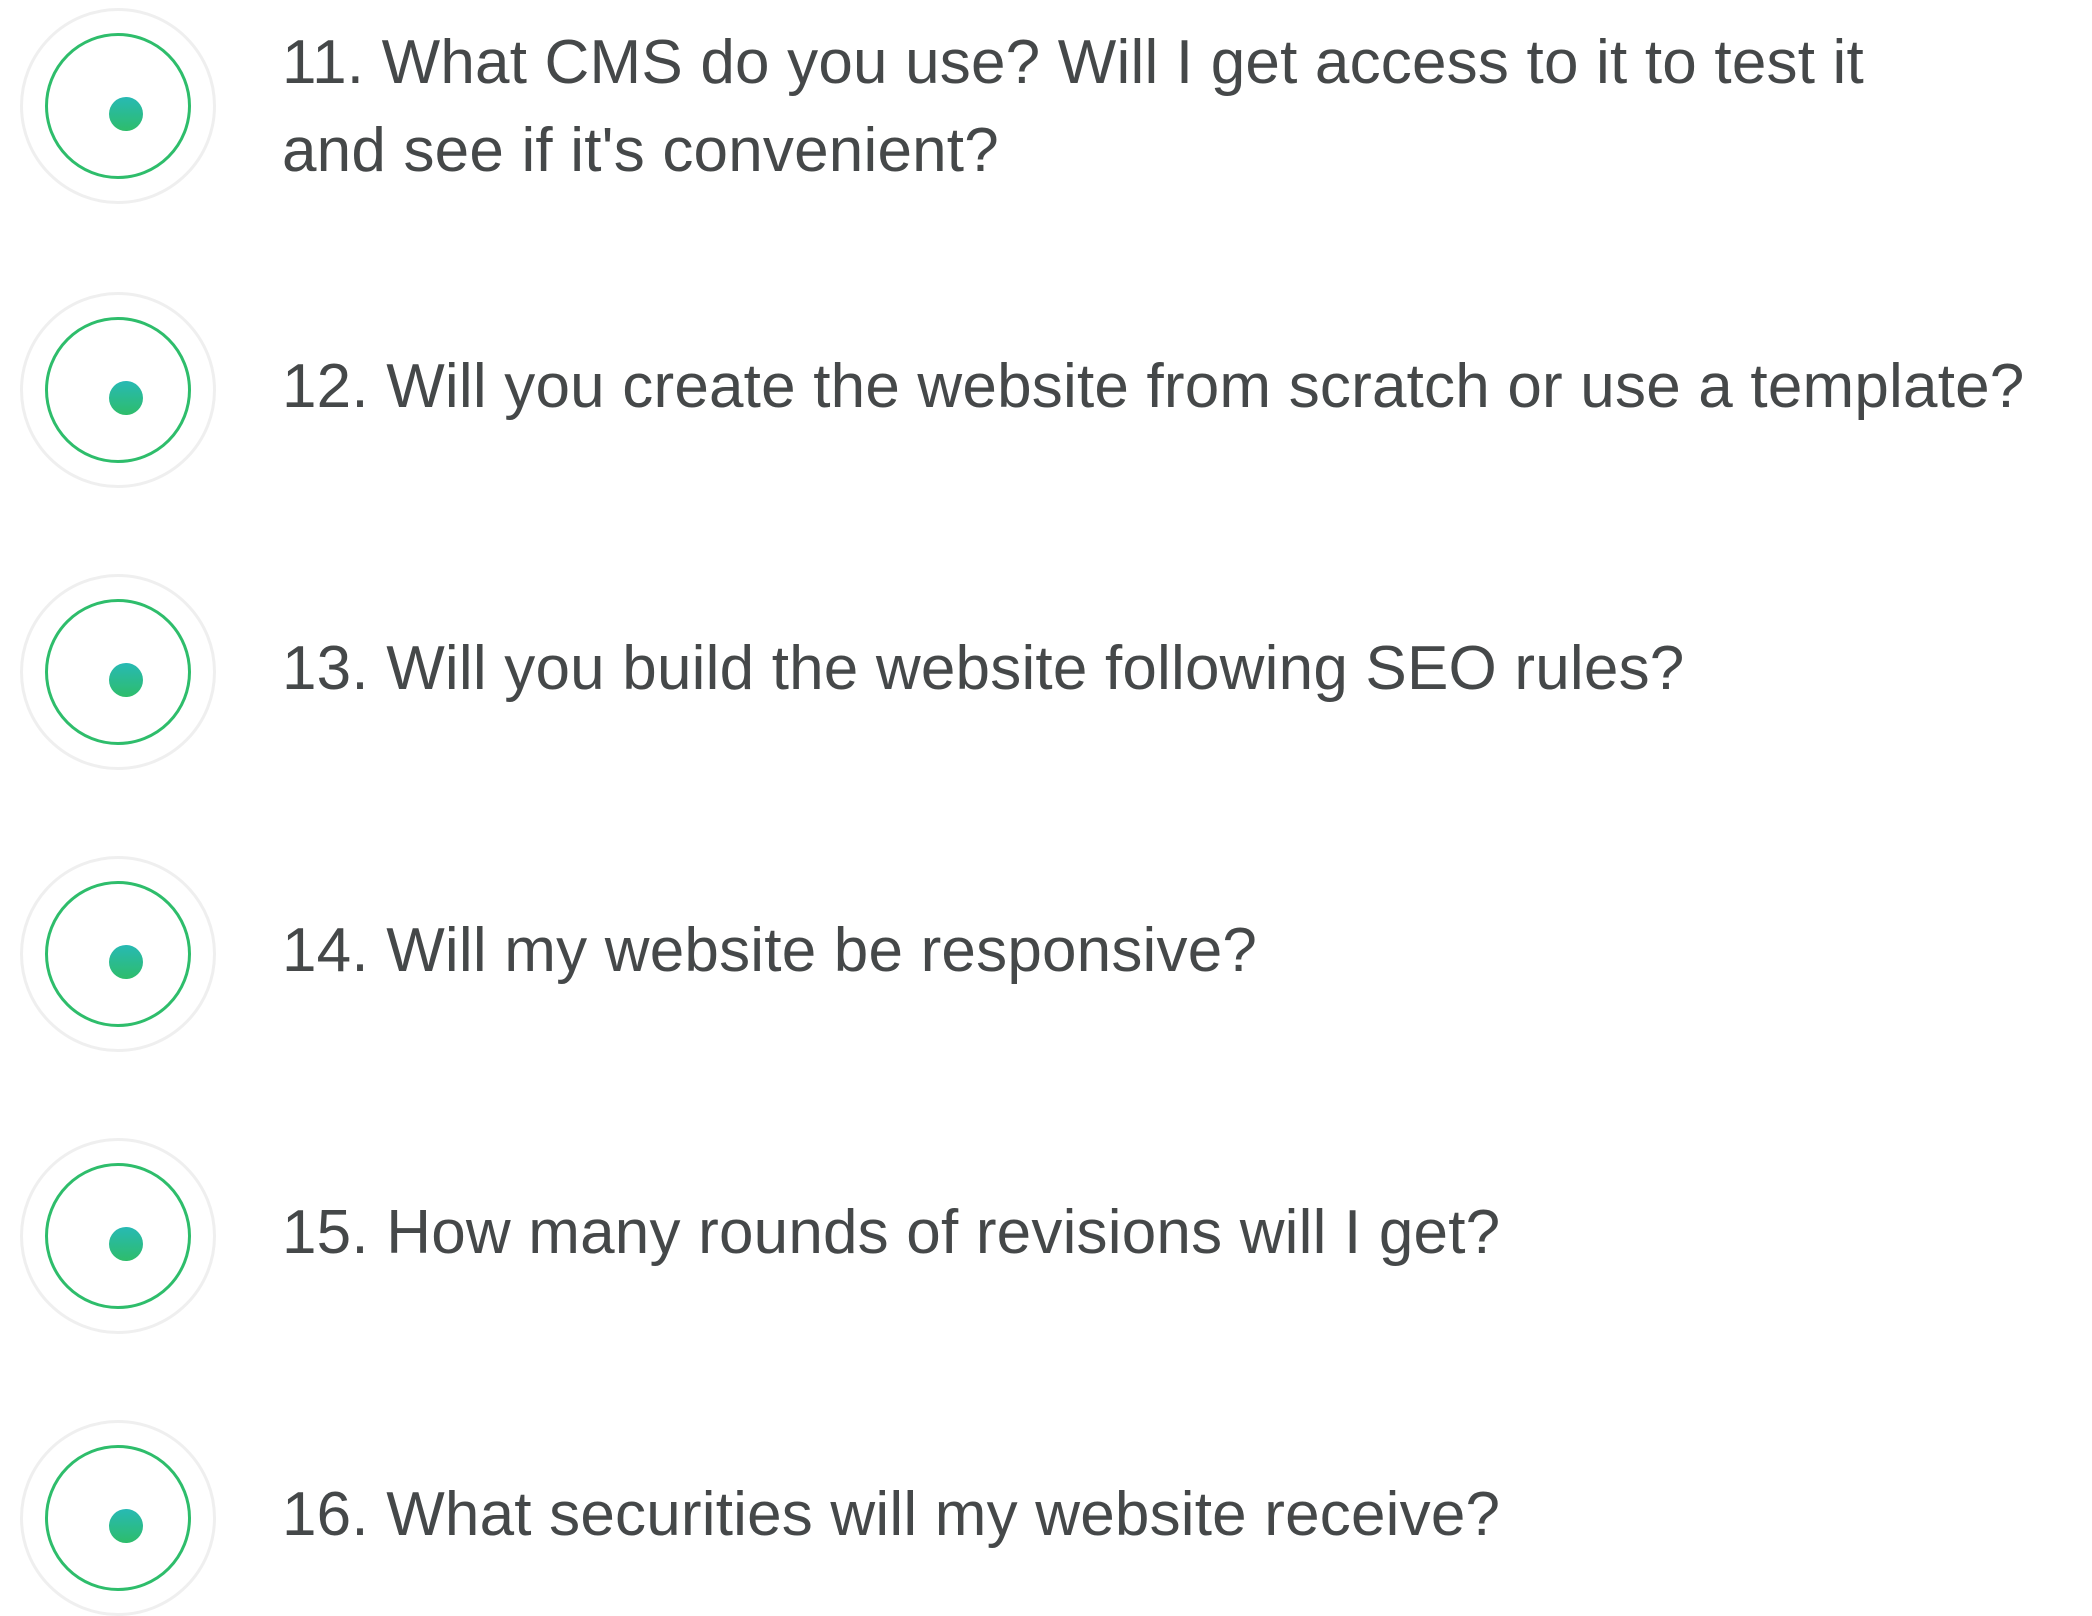 The height and width of the screenshot is (1616, 2092). Describe the element at coordinates (640, 150) in the screenshot. I see `faq-question-11-line-2: and see if it's convenient?` at that location.